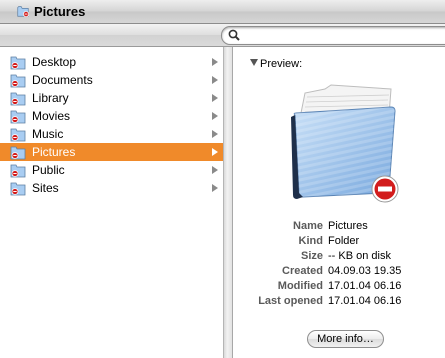 The width and height of the screenshot is (445, 358). I want to click on info-value: 04.09.03 19.35, so click(365, 271).